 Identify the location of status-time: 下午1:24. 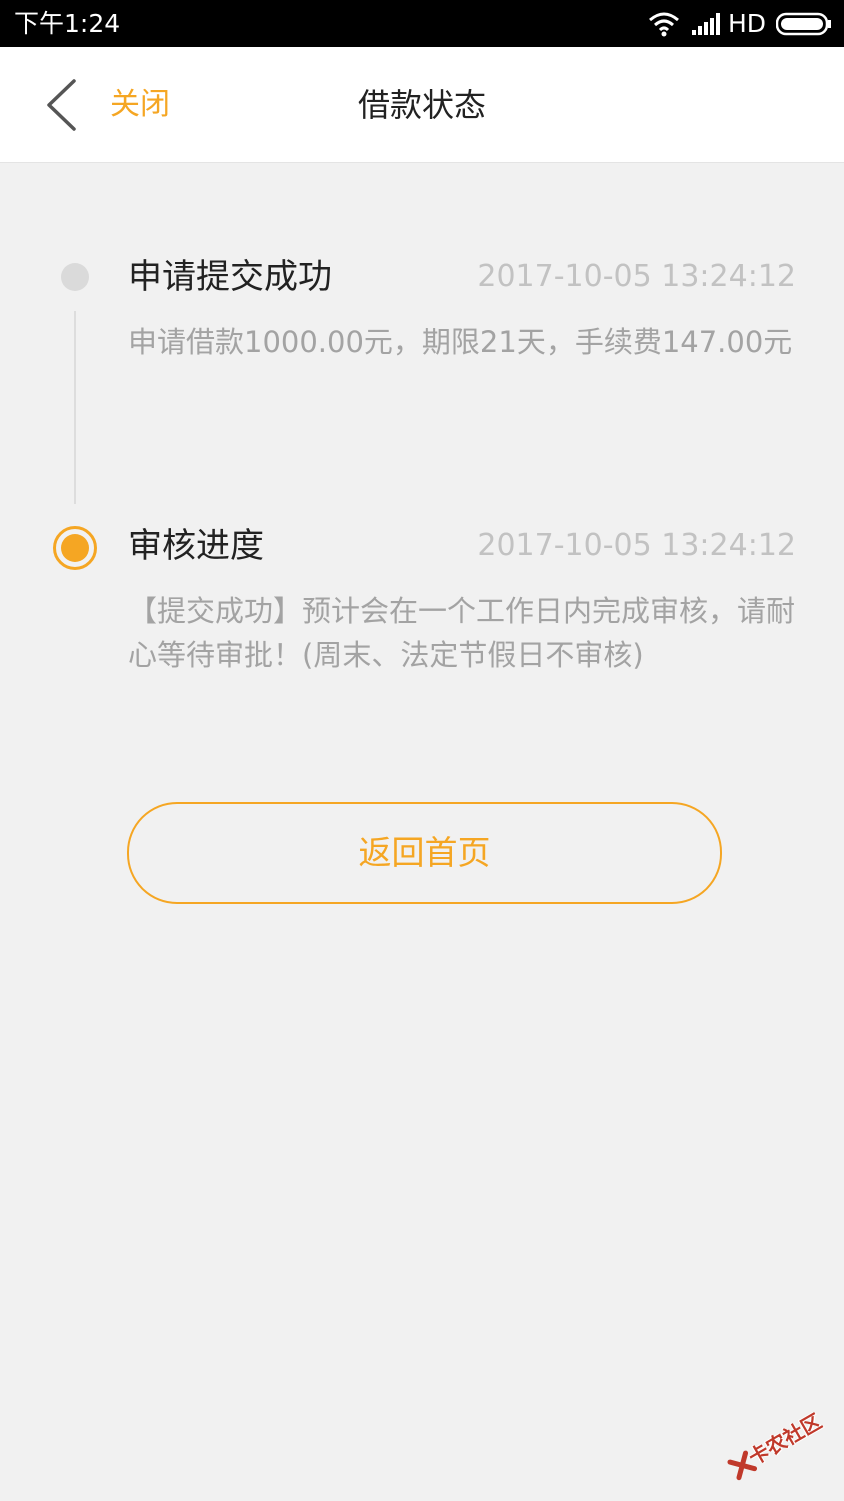
(67, 23).